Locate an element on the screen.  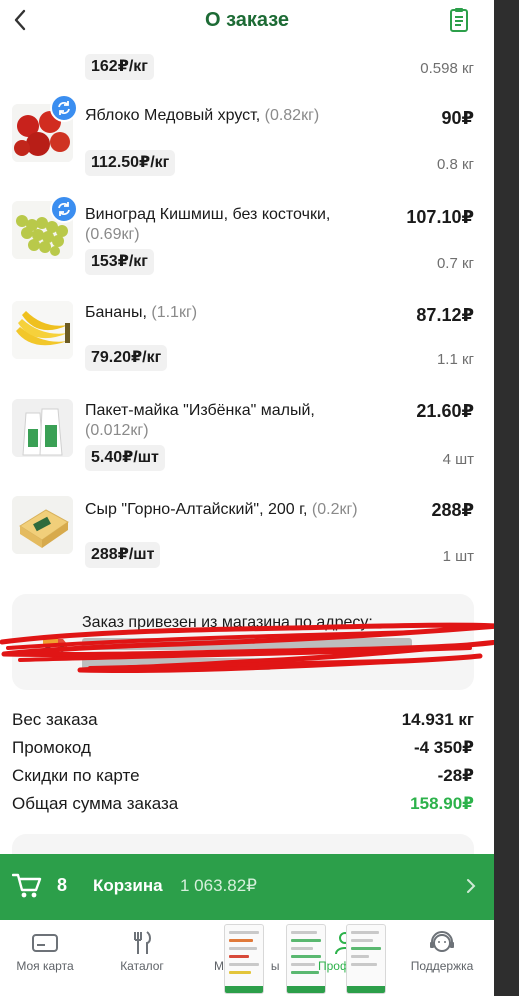
nav-support: Поддержка is located at coordinates (442, 958).